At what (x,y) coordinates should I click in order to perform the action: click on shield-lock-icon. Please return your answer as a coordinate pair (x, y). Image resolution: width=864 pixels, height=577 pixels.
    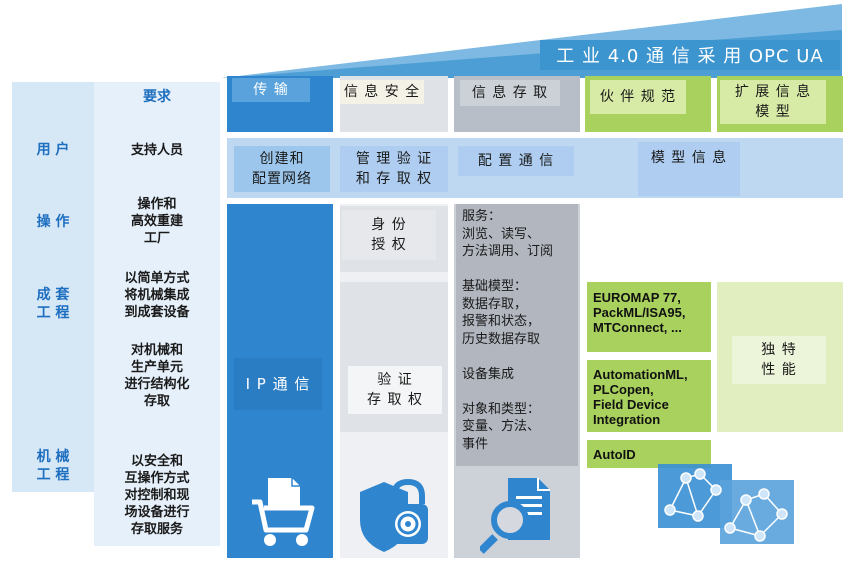
    Looking at the image, I should click on (394, 515).